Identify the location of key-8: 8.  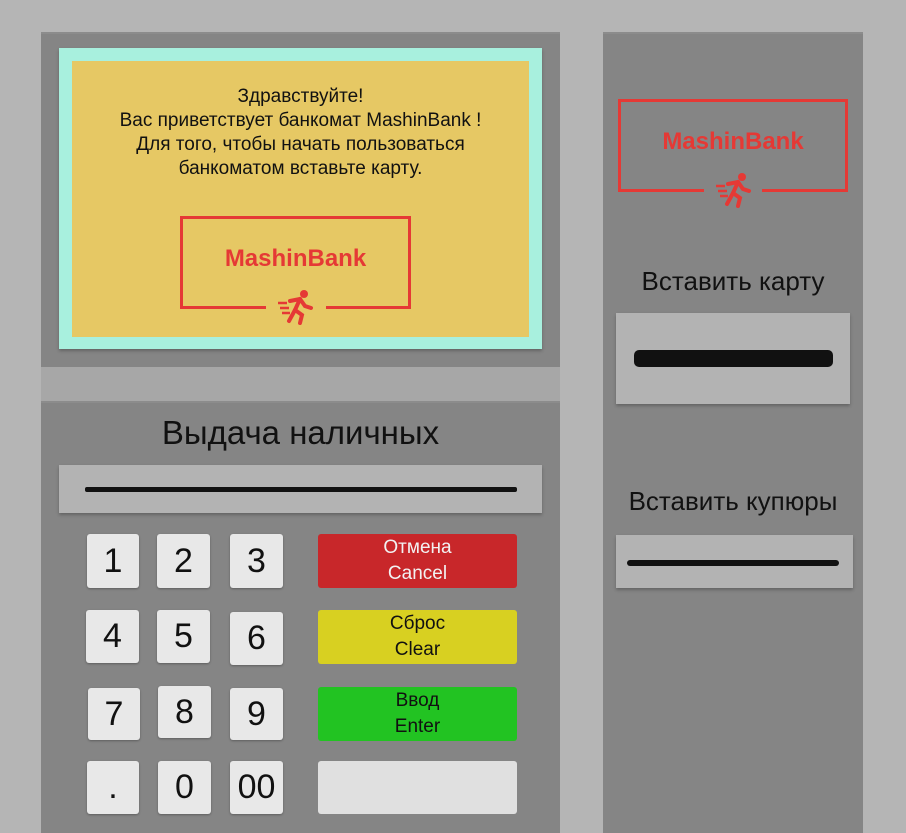
(184, 712).